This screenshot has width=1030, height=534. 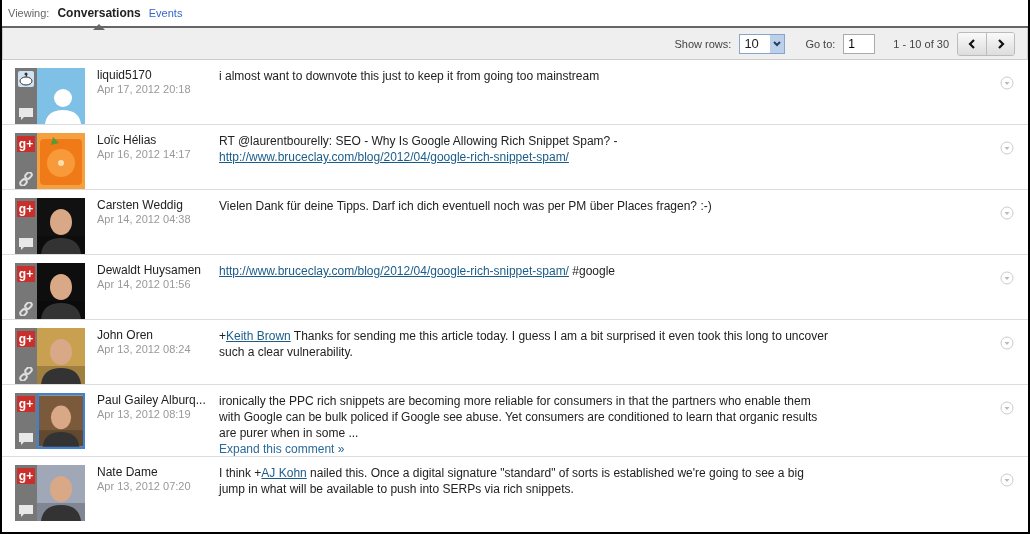 What do you see at coordinates (258, 336) in the screenshot?
I see `comment-link: Keith Brown` at bounding box center [258, 336].